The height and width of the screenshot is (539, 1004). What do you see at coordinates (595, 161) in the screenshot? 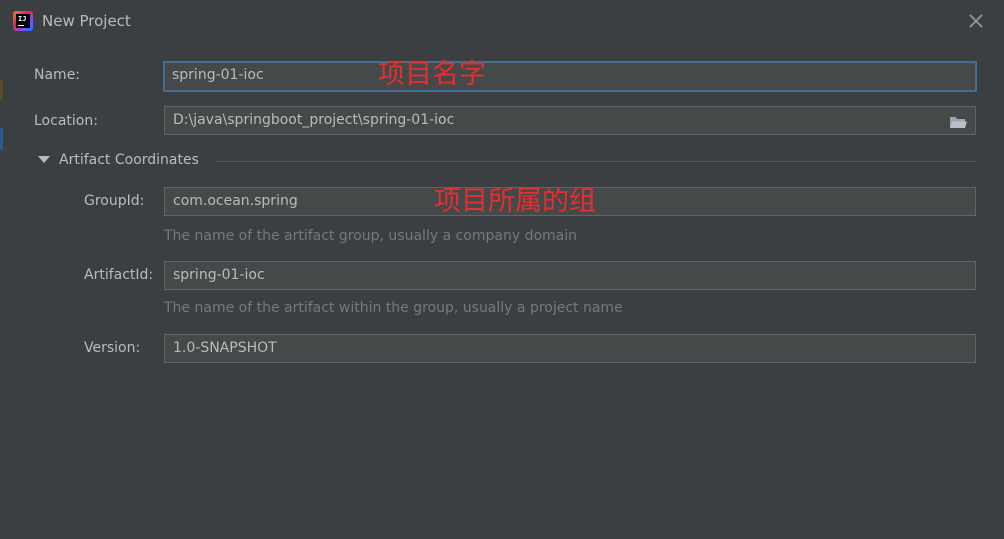
I see `section-divider` at bounding box center [595, 161].